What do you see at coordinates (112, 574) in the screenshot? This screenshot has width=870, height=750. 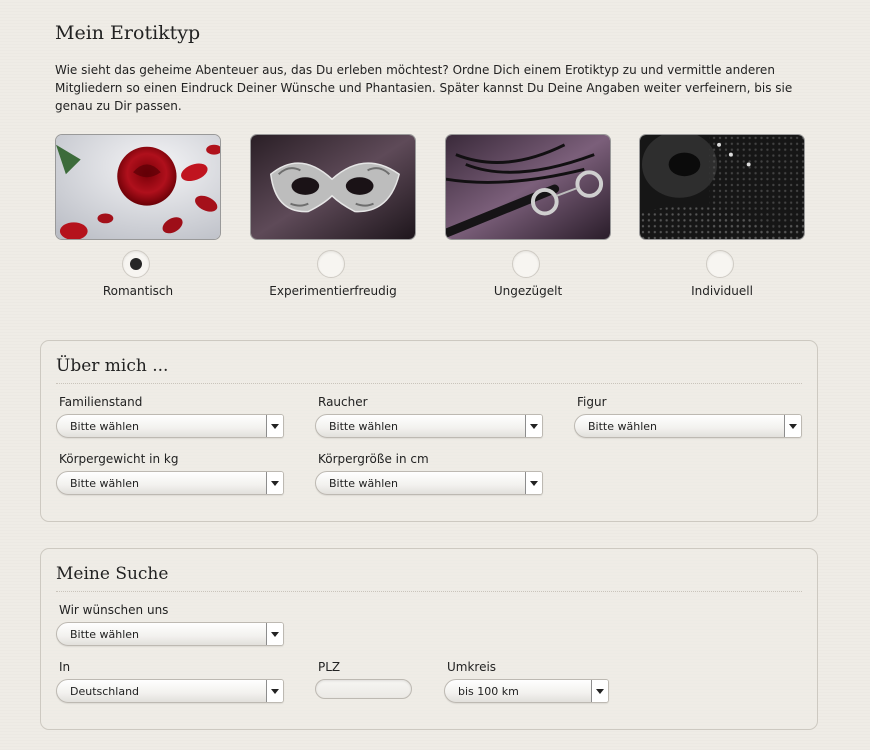 I see `my-search-title: Meine Suche` at bounding box center [112, 574].